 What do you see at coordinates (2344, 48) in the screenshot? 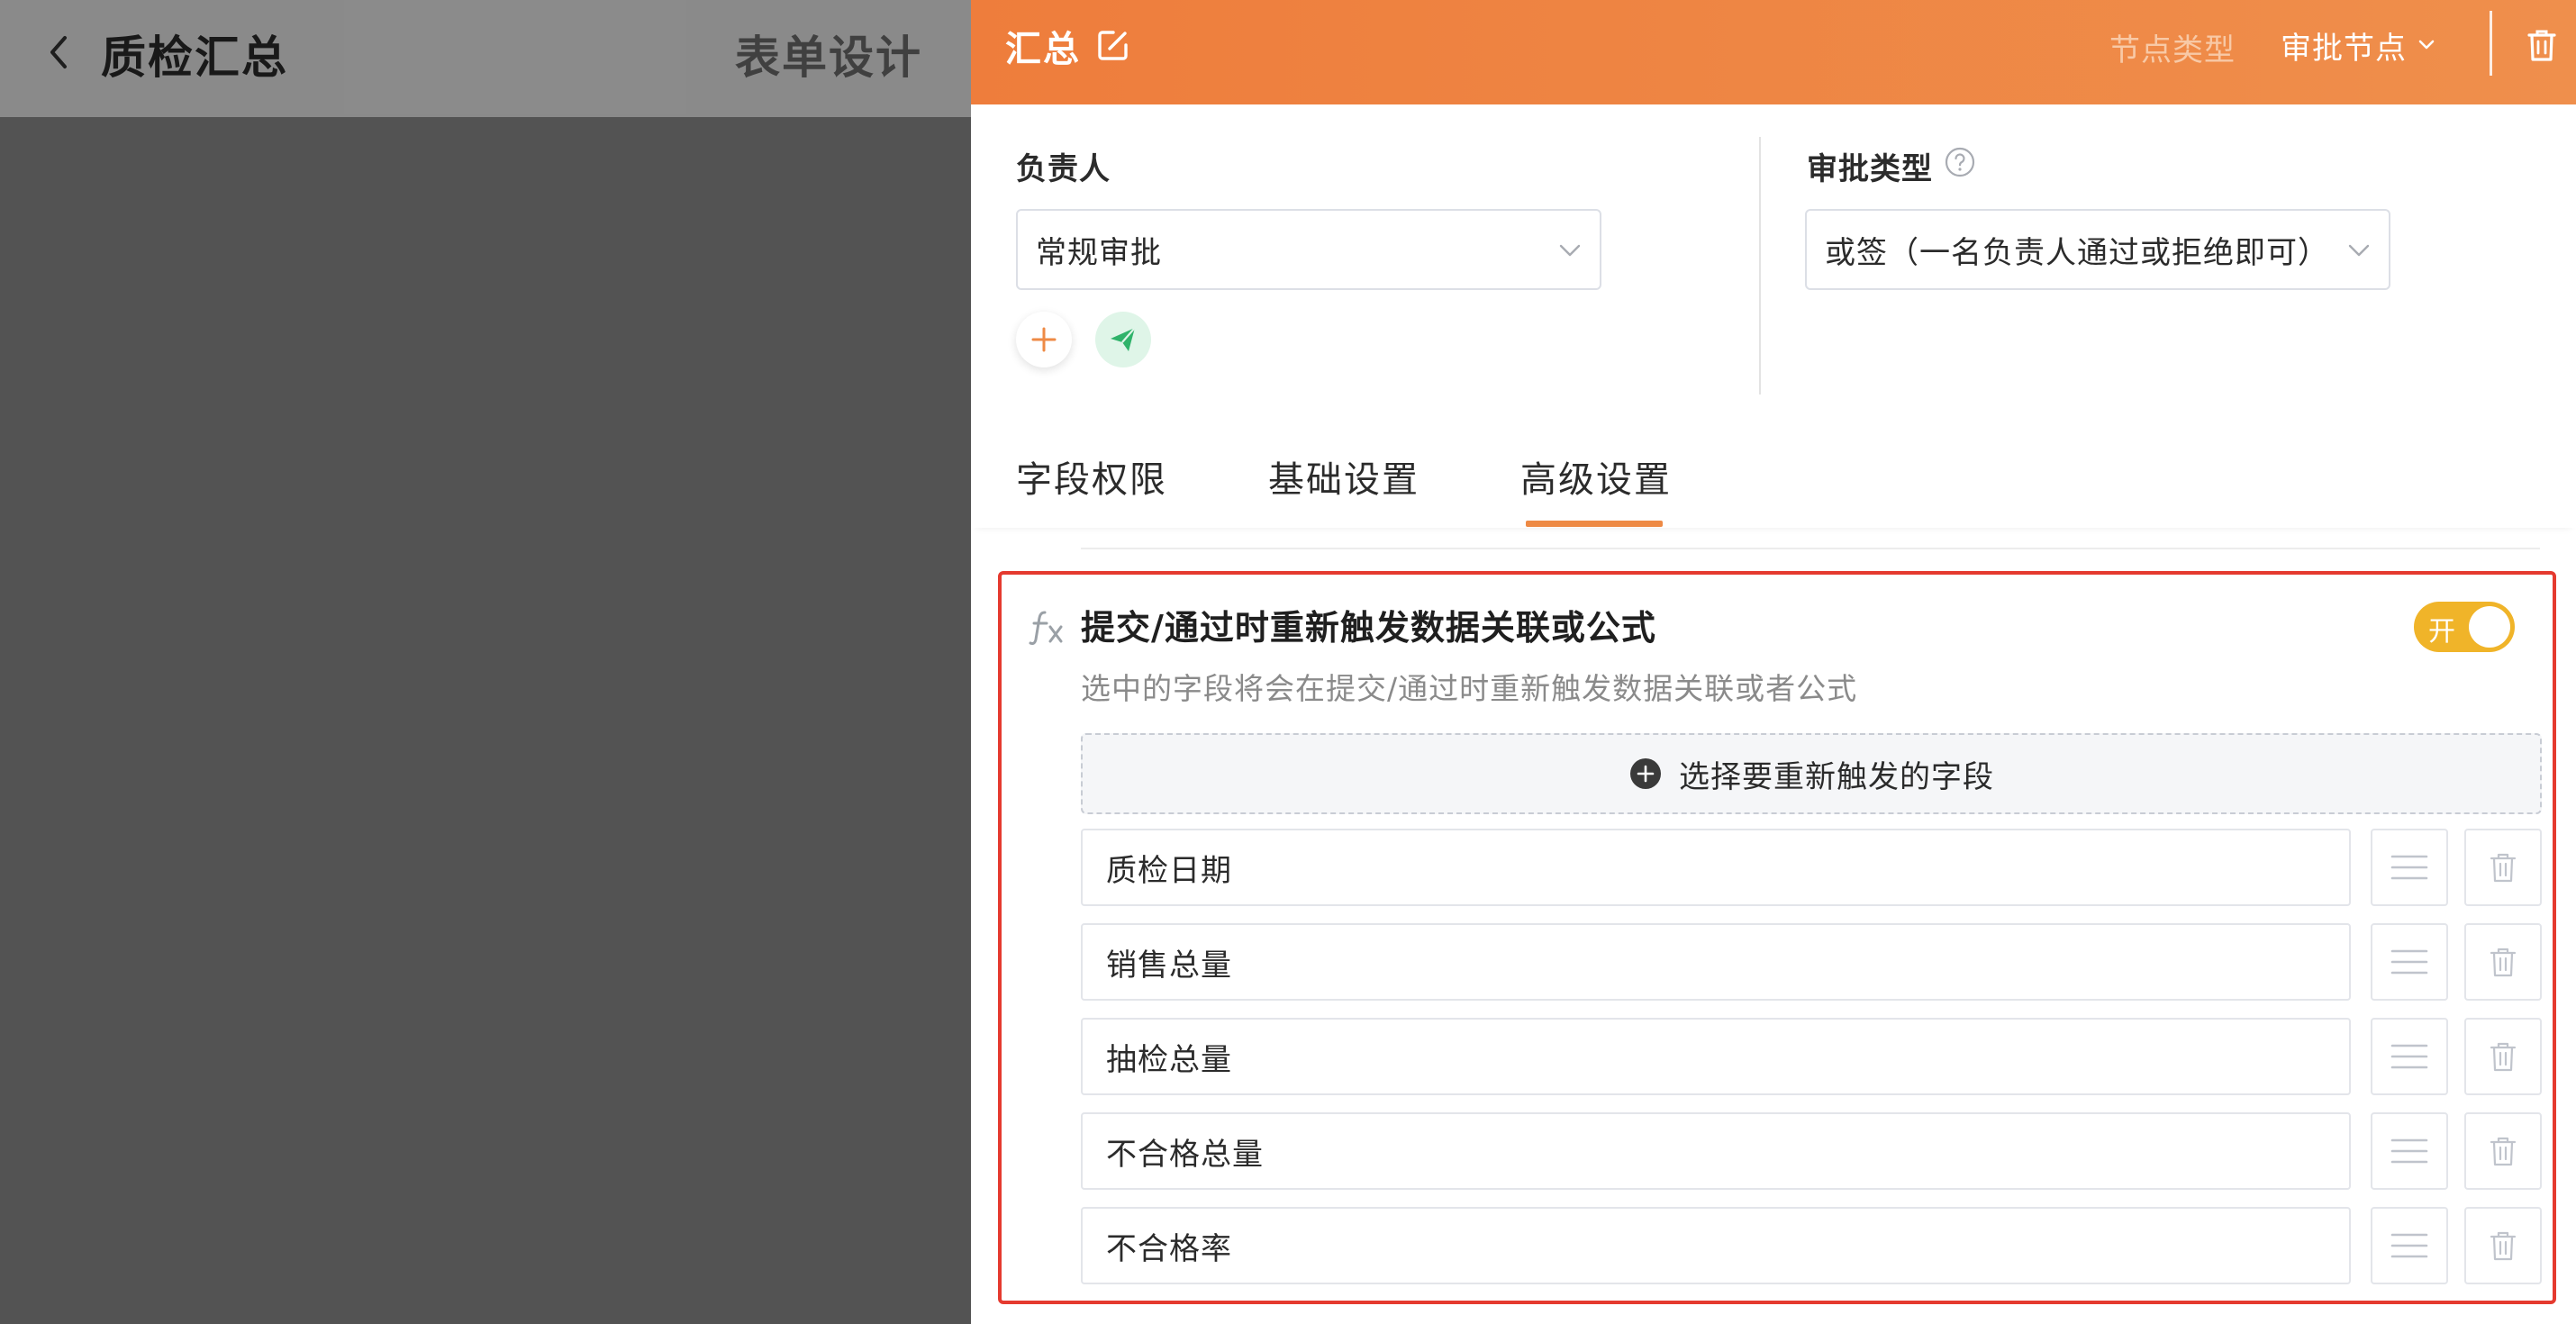
I see `node-type-value: 审批节点` at bounding box center [2344, 48].